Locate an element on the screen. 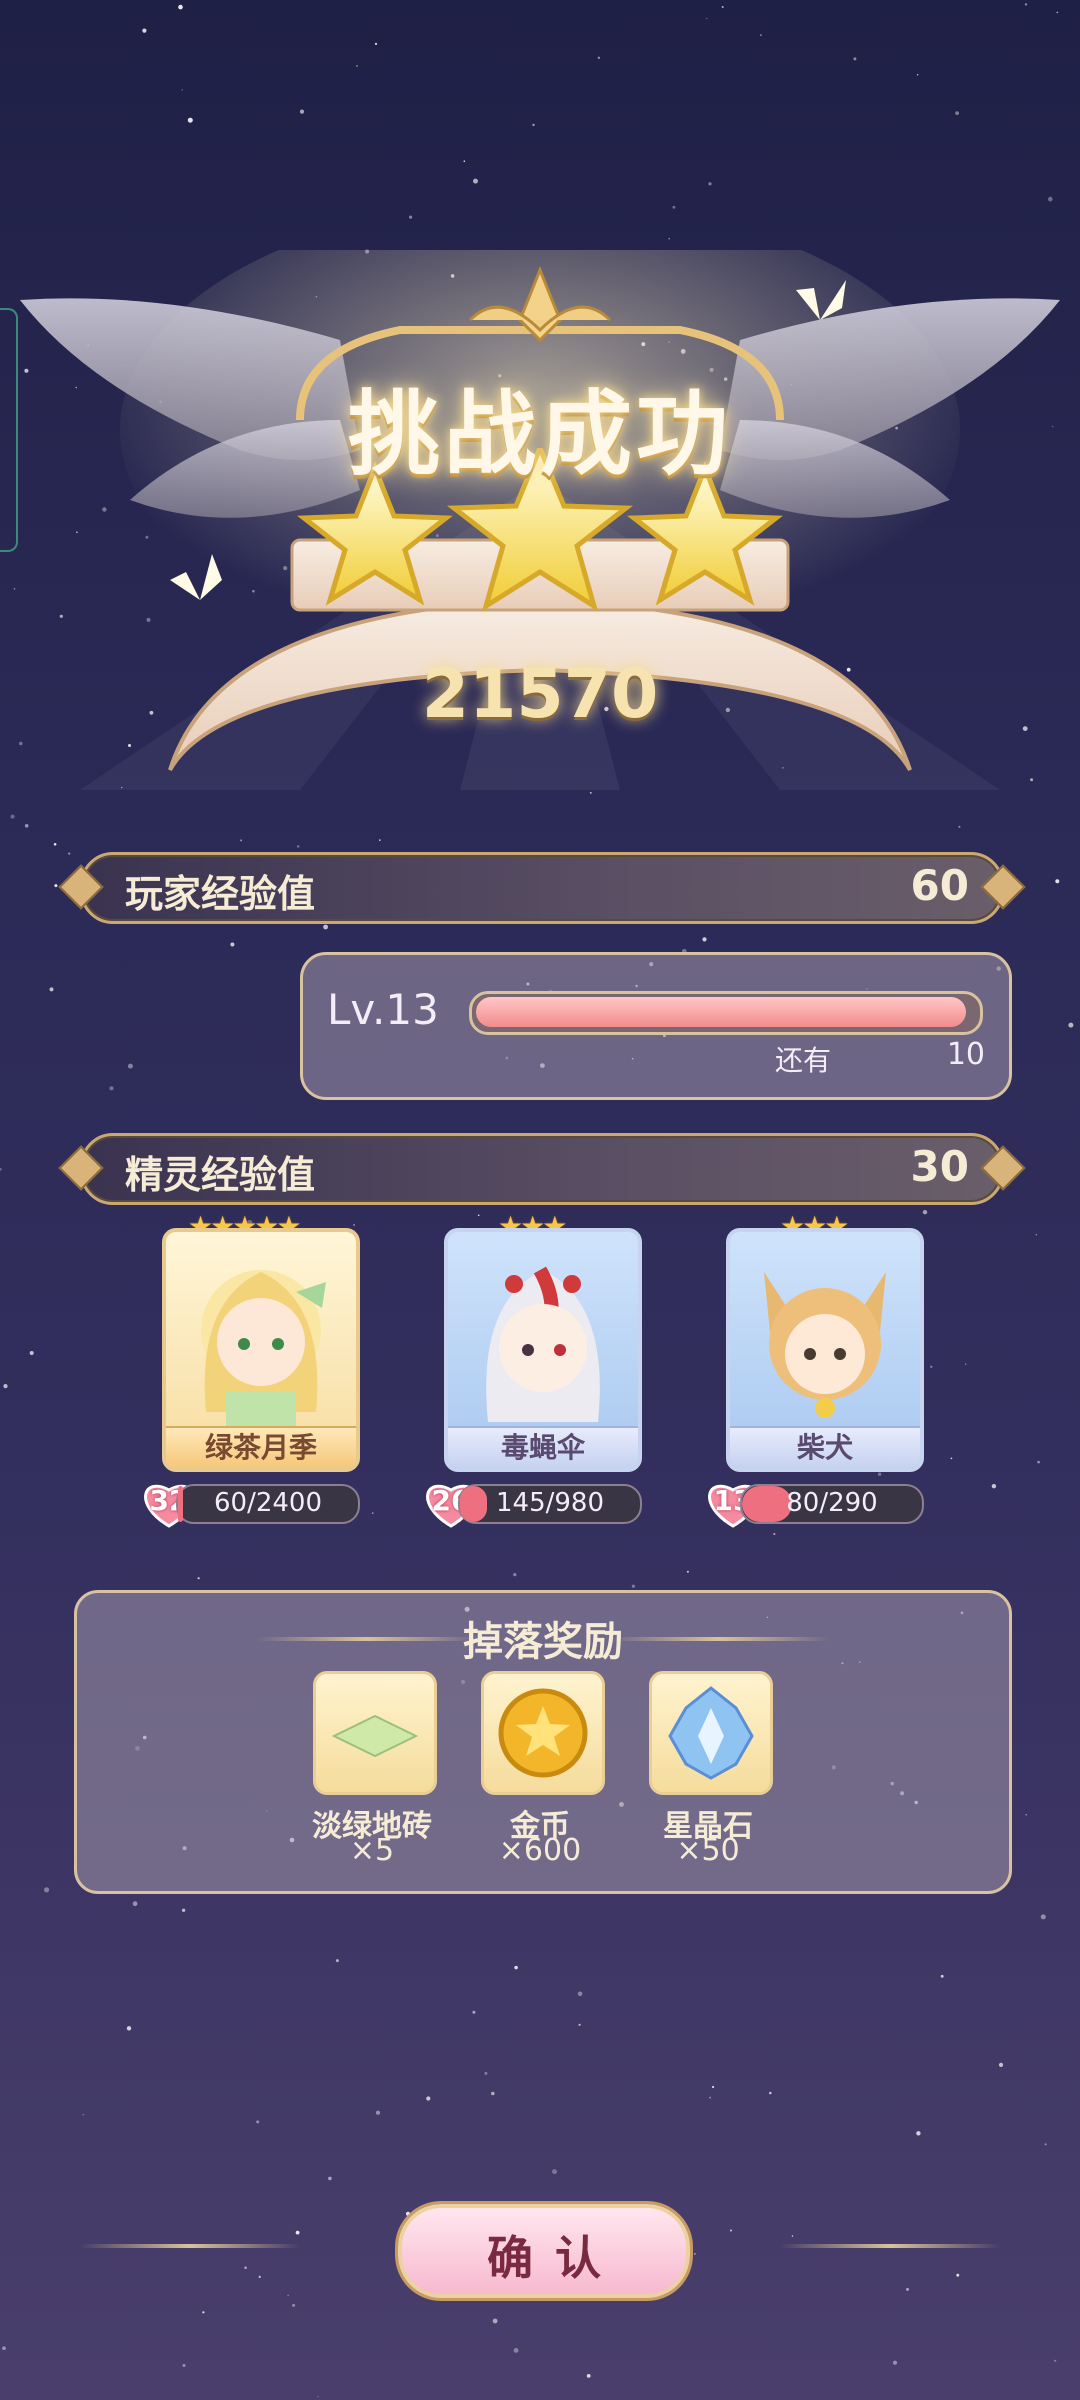 Image resolution: width=1080 pixels, height=2400 pixels. confirm-button: 确认 is located at coordinates (544, 2251).